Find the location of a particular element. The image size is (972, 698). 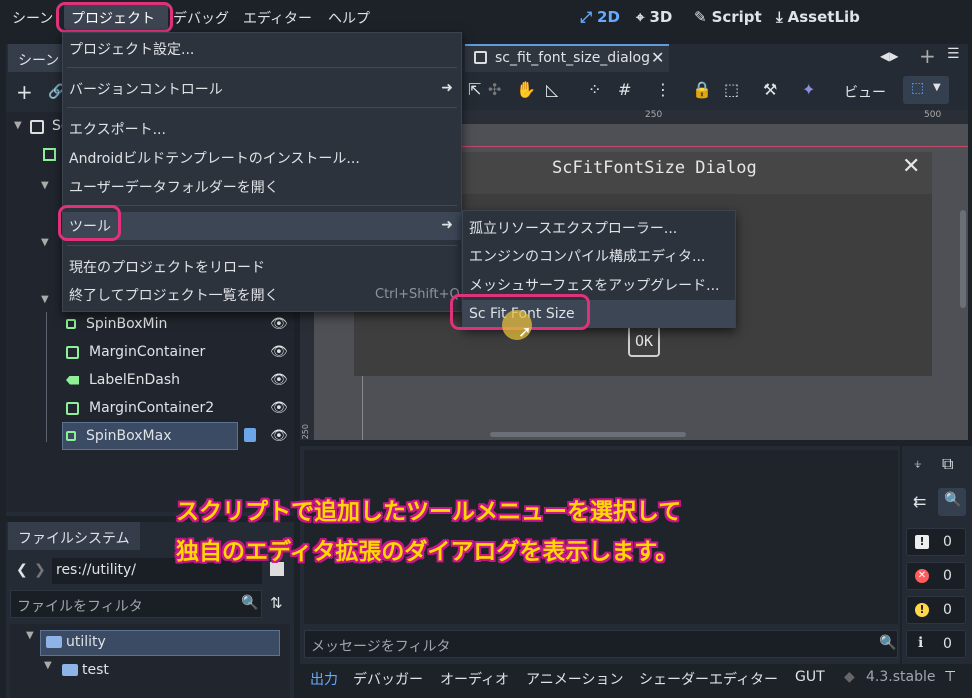

menu-item-tools: ツール ➜ is located at coordinates (262, 226).